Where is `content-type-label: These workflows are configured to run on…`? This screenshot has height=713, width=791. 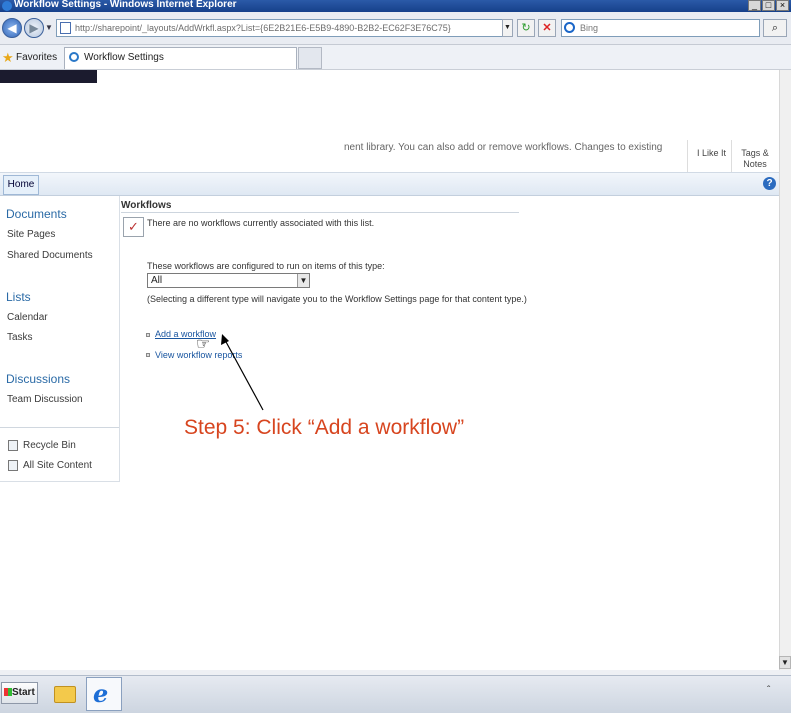
content-type-label: These workflows are configured to run on… is located at coordinates (266, 266).